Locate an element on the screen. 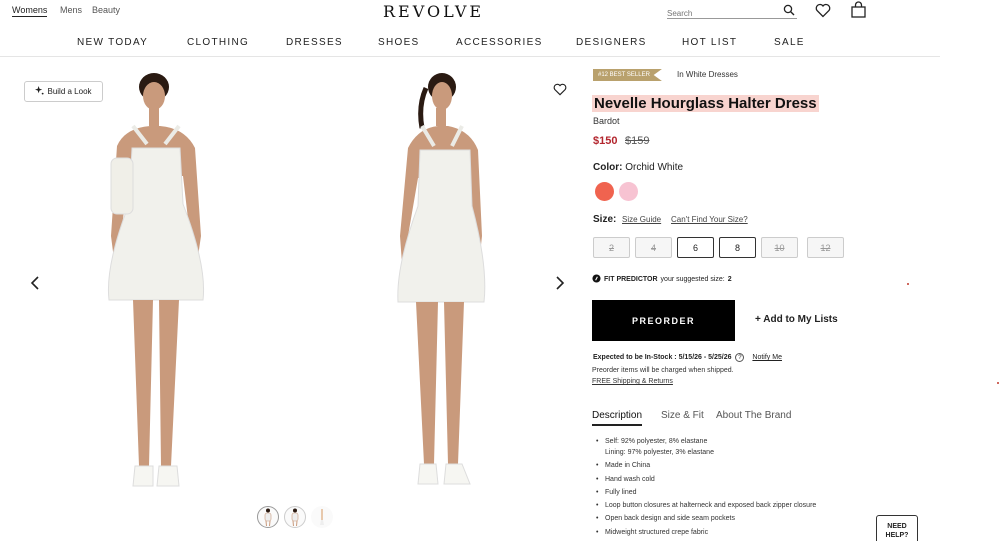  product-image-side is located at coordinates (443, 281).